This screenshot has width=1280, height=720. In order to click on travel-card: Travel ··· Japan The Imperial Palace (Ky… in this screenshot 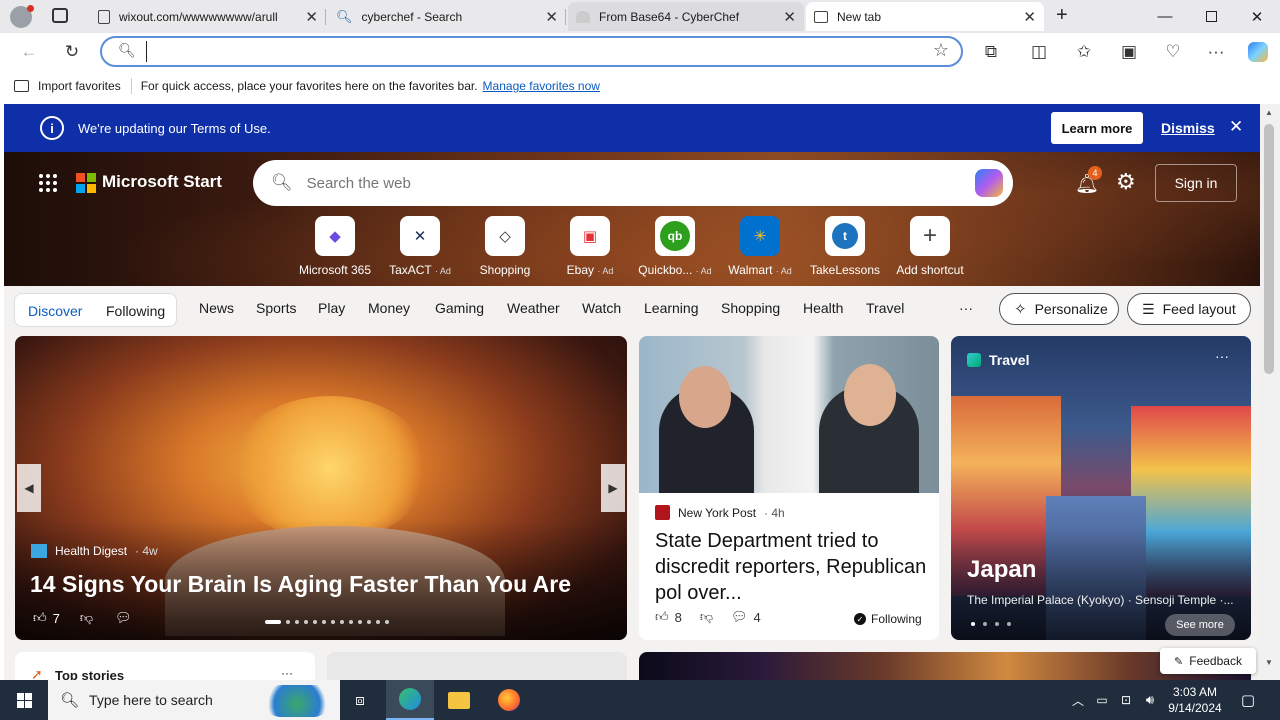, I will do `click(1101, 488)`.